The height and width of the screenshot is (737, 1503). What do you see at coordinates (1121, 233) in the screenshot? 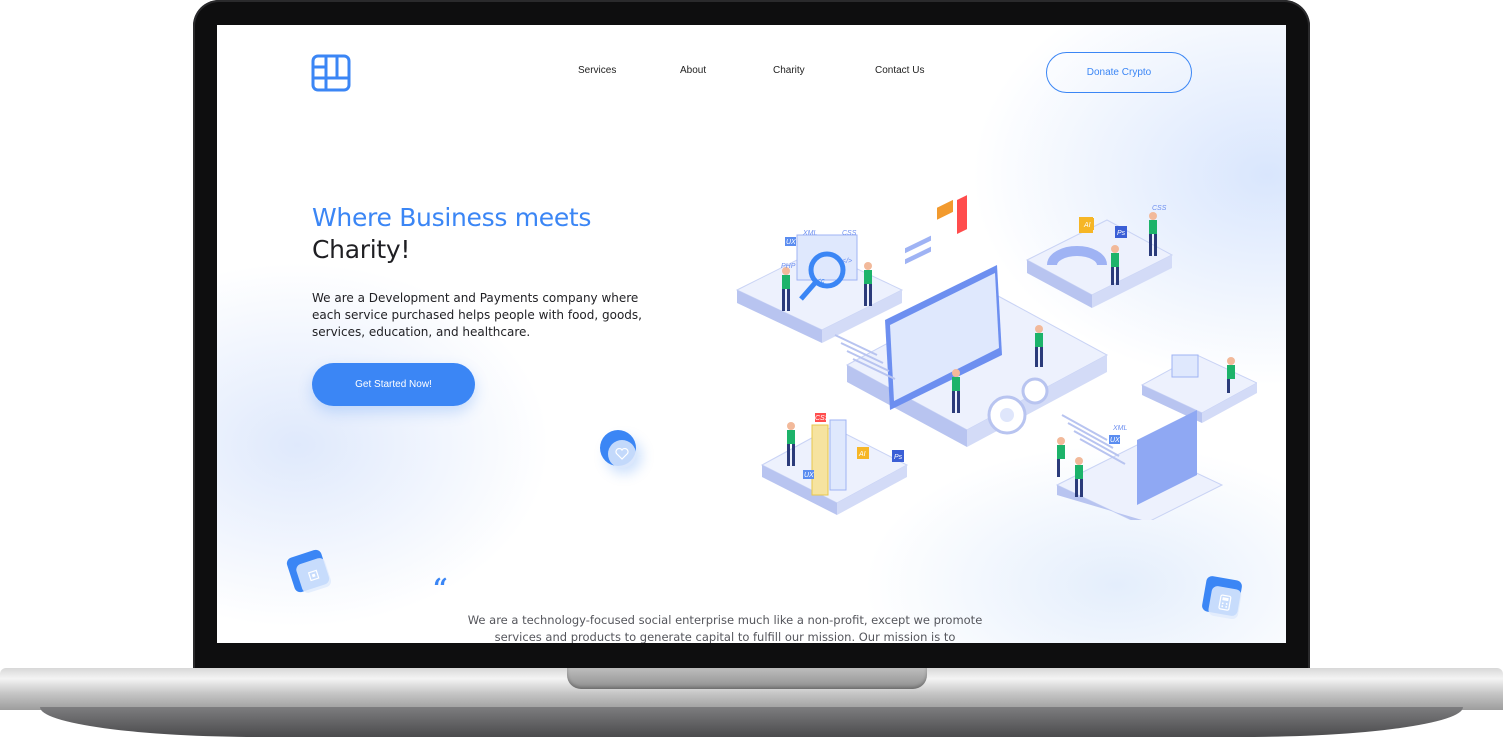
I see `tag-ps-1: Ps` at bounding box center [1121, 233].